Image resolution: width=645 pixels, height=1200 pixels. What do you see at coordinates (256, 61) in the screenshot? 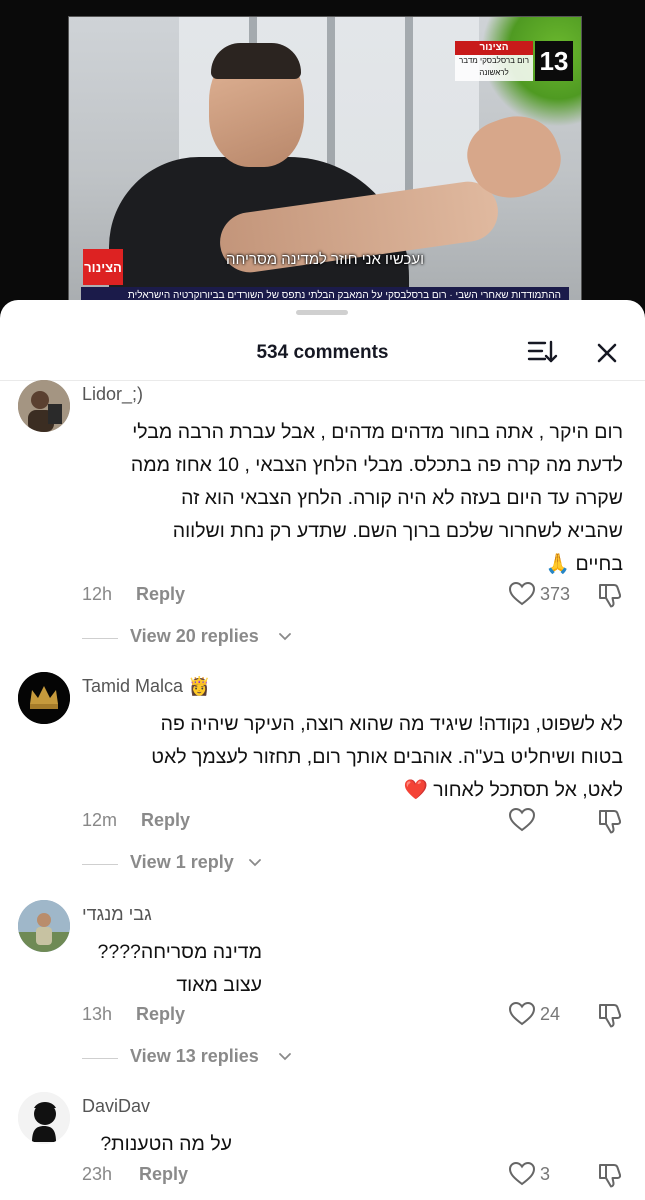
I see `person-hair` at bounding box center [256, 61].